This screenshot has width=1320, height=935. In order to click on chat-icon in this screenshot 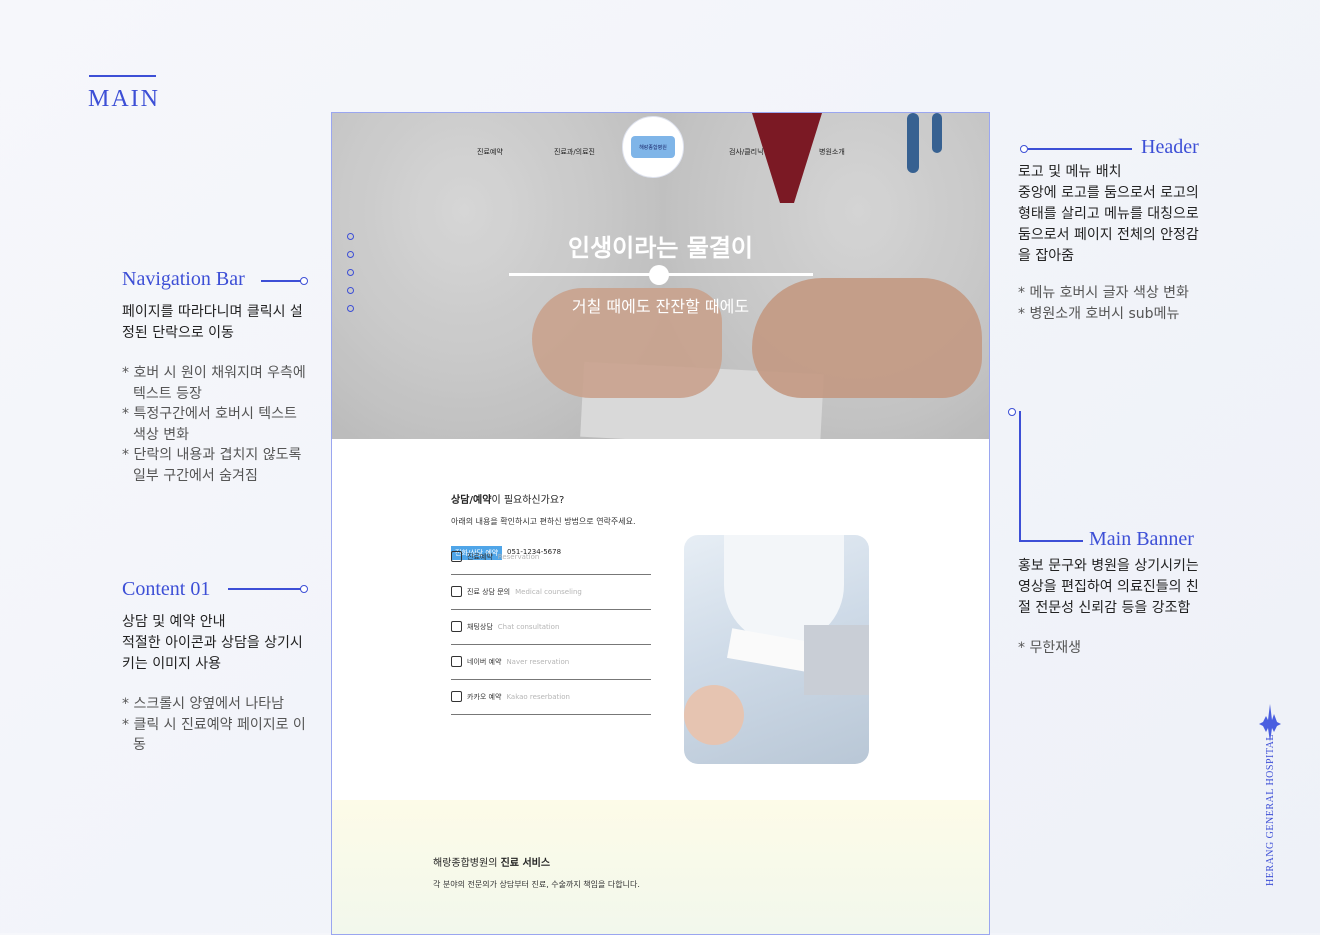, I will do `click(456, 626)`.